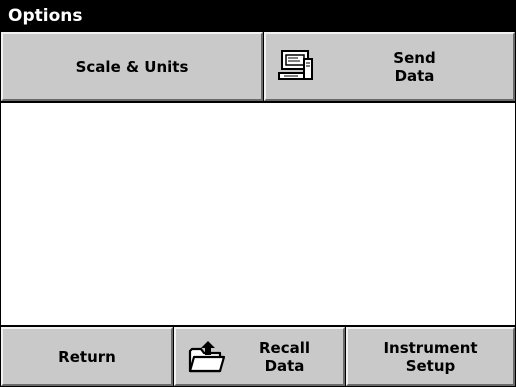 This screenshot has width=516, height=387. Describe the element at coordinates (414, 66) in the screenshot. I see `send-data-label: Send Data` at that location.